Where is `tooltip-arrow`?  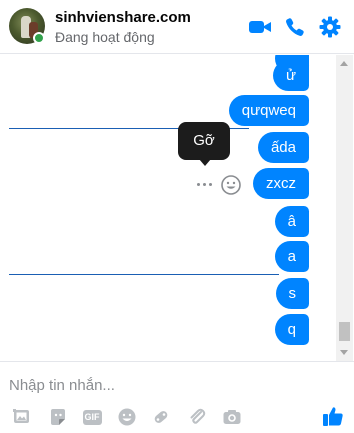 tooltip-arrow is located at coordinates (205, 162).